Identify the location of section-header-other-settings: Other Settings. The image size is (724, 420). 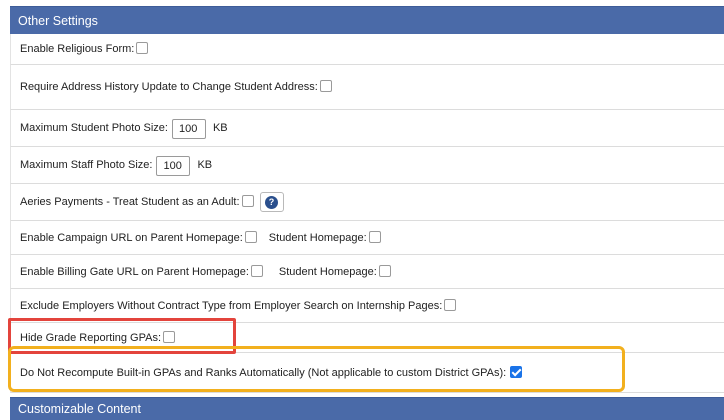
(367, 20).